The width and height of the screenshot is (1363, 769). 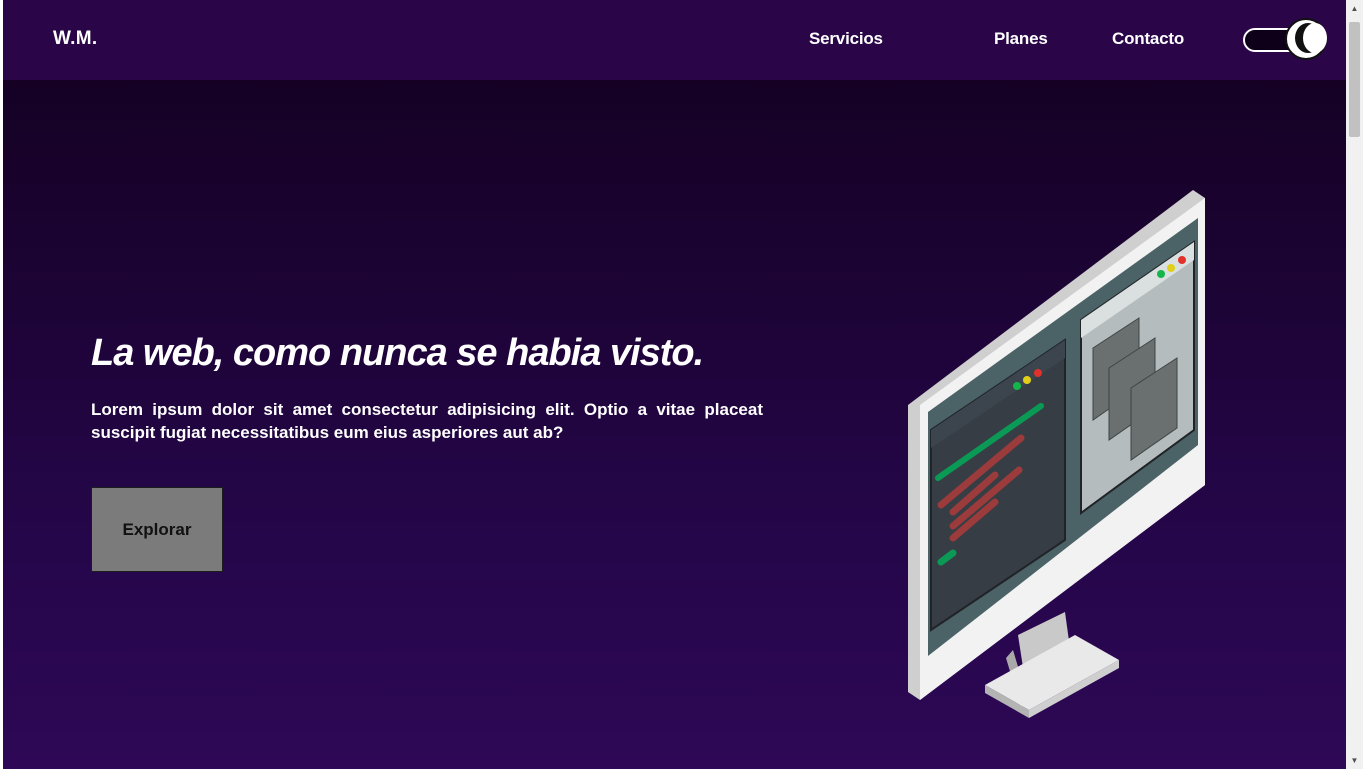 I want to click on hero-title: La web, como nunca se habia visto., so click(x=397, y=353).